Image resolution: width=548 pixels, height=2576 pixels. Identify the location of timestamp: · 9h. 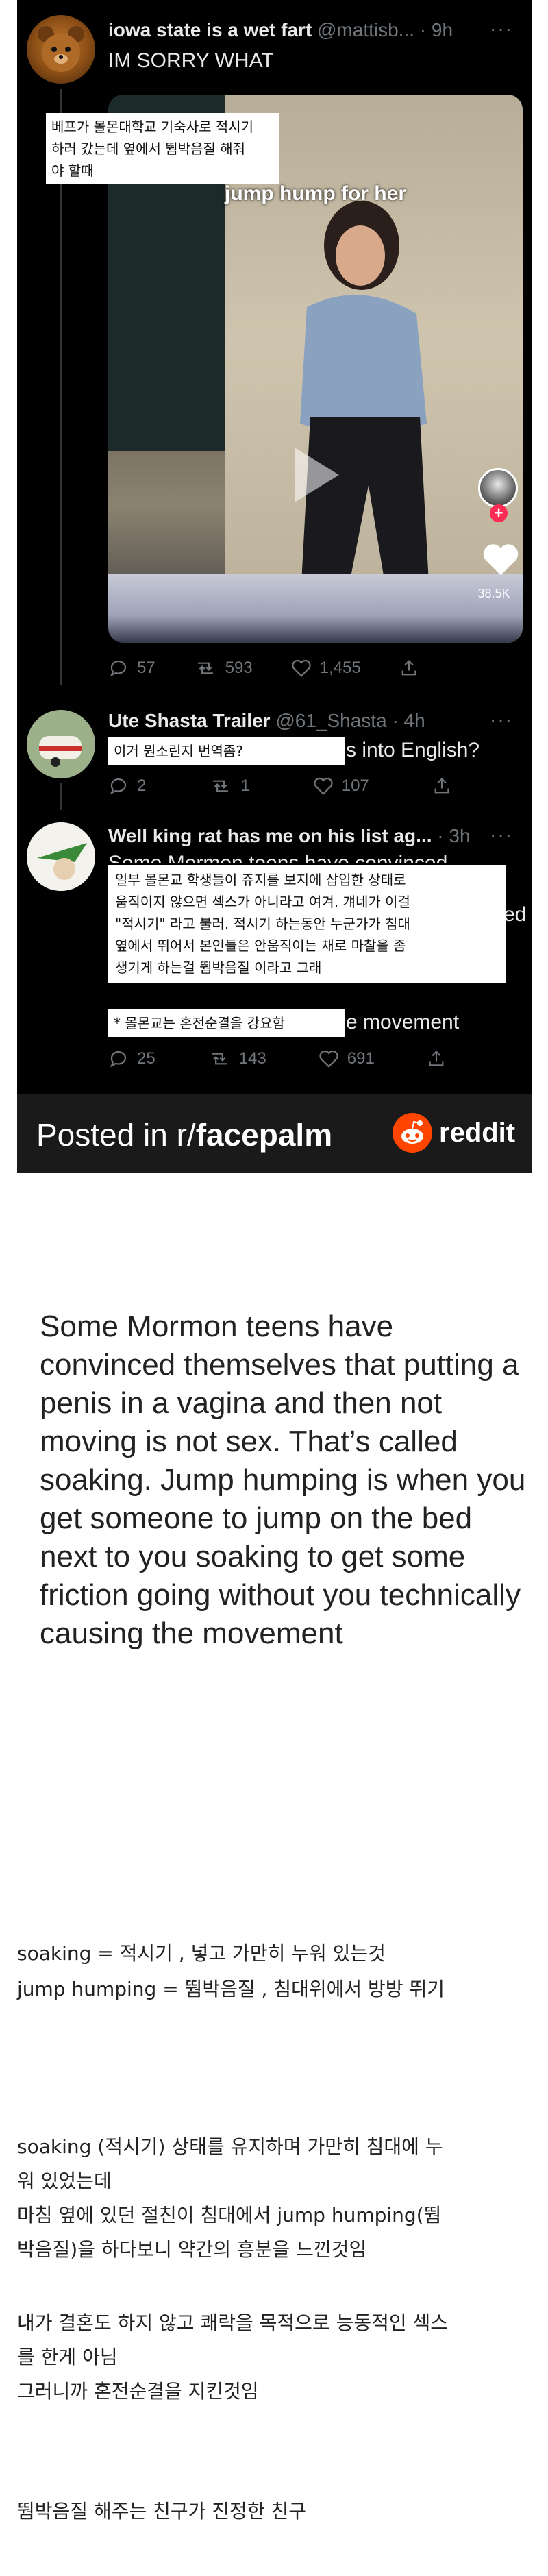
(436, 30).